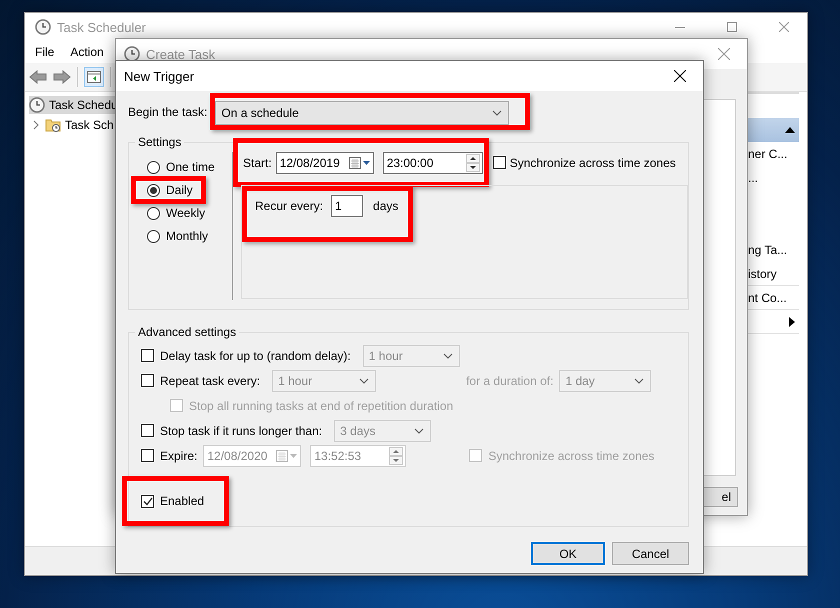  Describe the element at coordinates (257, 163) in the screenshot. I see `field-label: Start:` at that location.